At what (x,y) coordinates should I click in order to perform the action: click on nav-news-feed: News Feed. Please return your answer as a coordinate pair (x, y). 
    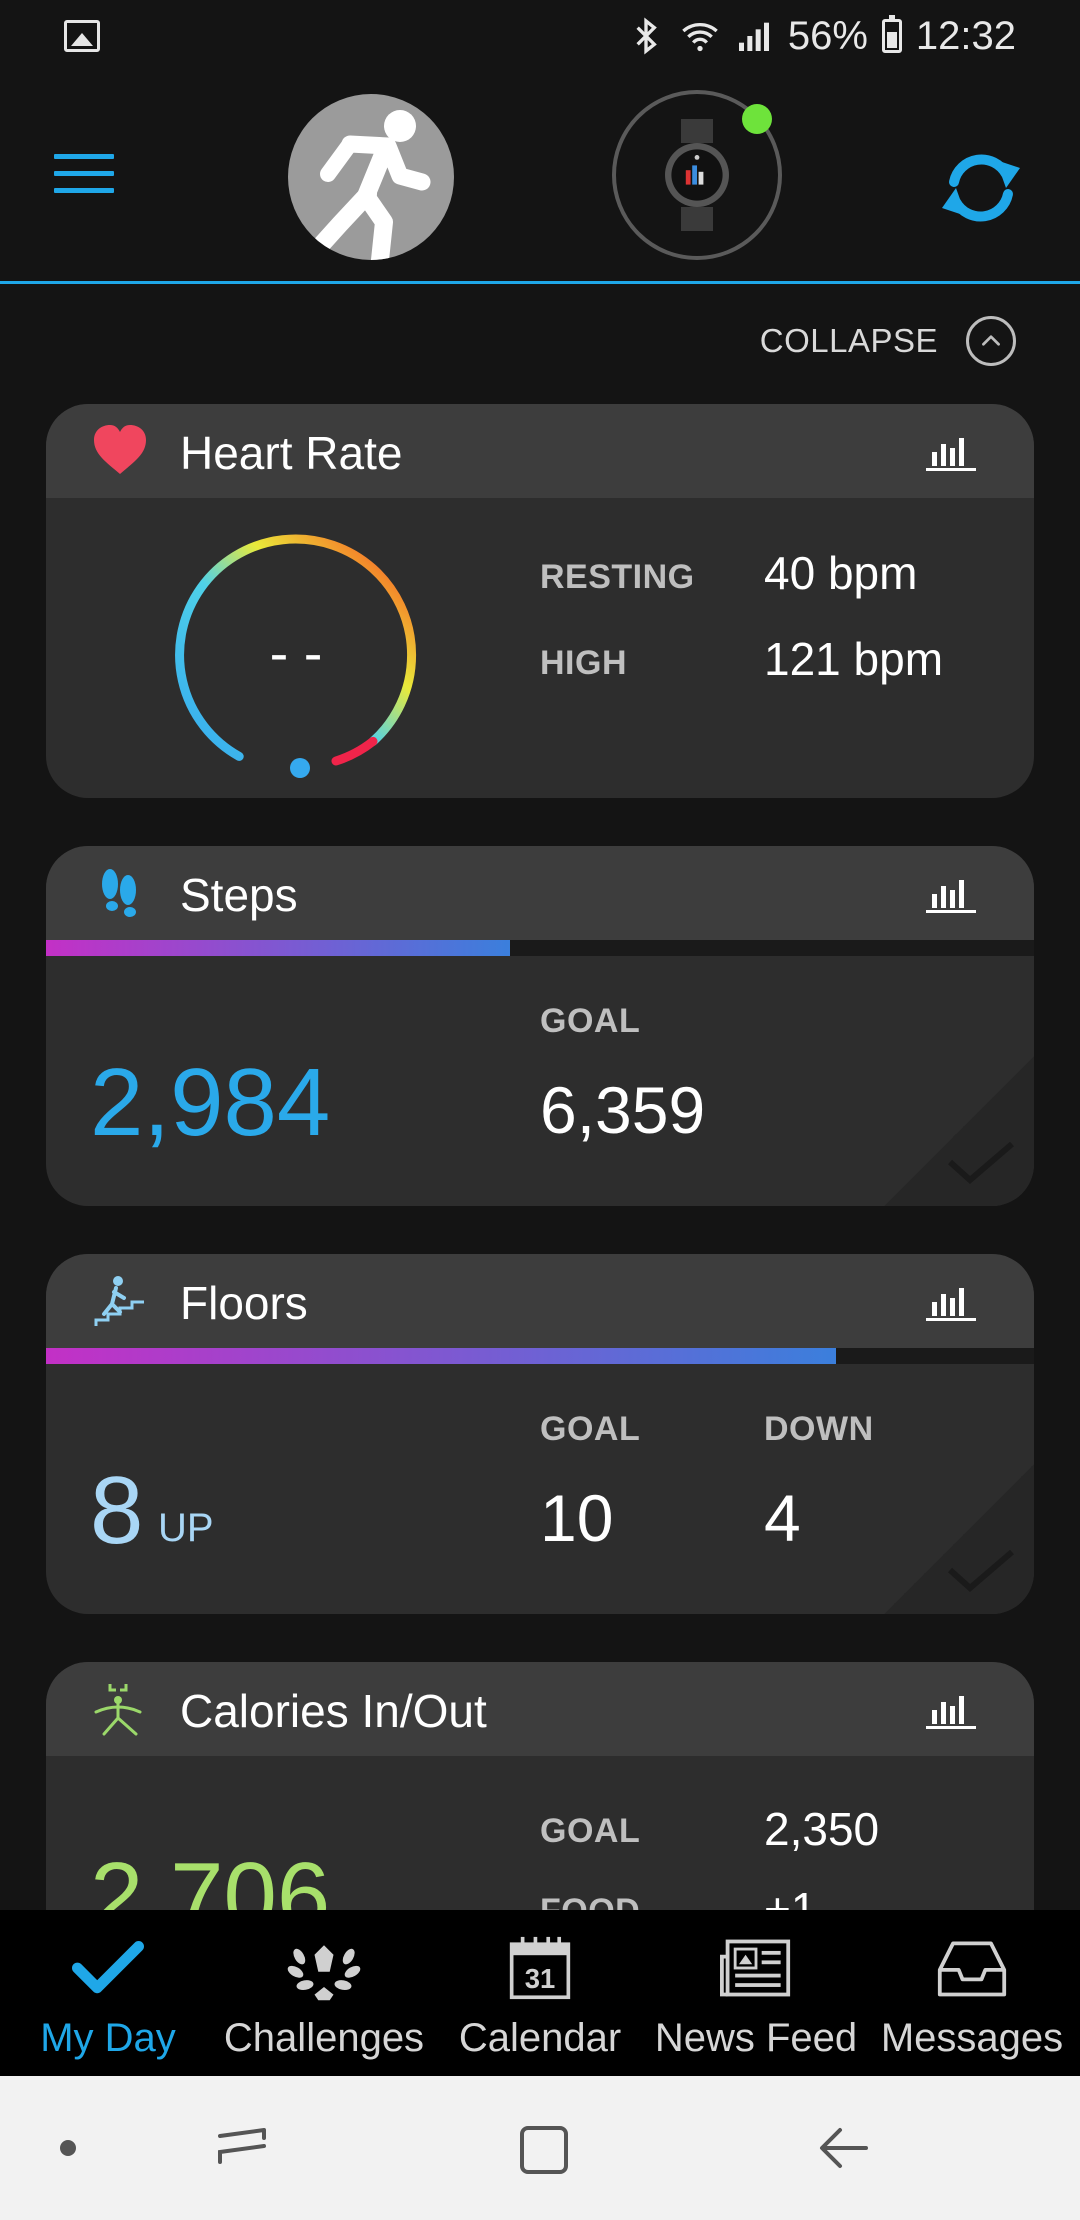
    Looking at the image, I should click on (756, 1993).